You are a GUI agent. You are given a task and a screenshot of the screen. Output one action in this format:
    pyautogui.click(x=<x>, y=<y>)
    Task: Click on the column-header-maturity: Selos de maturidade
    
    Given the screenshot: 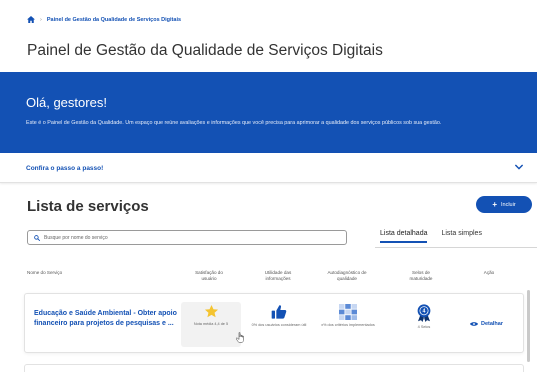 What is the action you would take?
    pyautogui.click(x=421, y=275)
    